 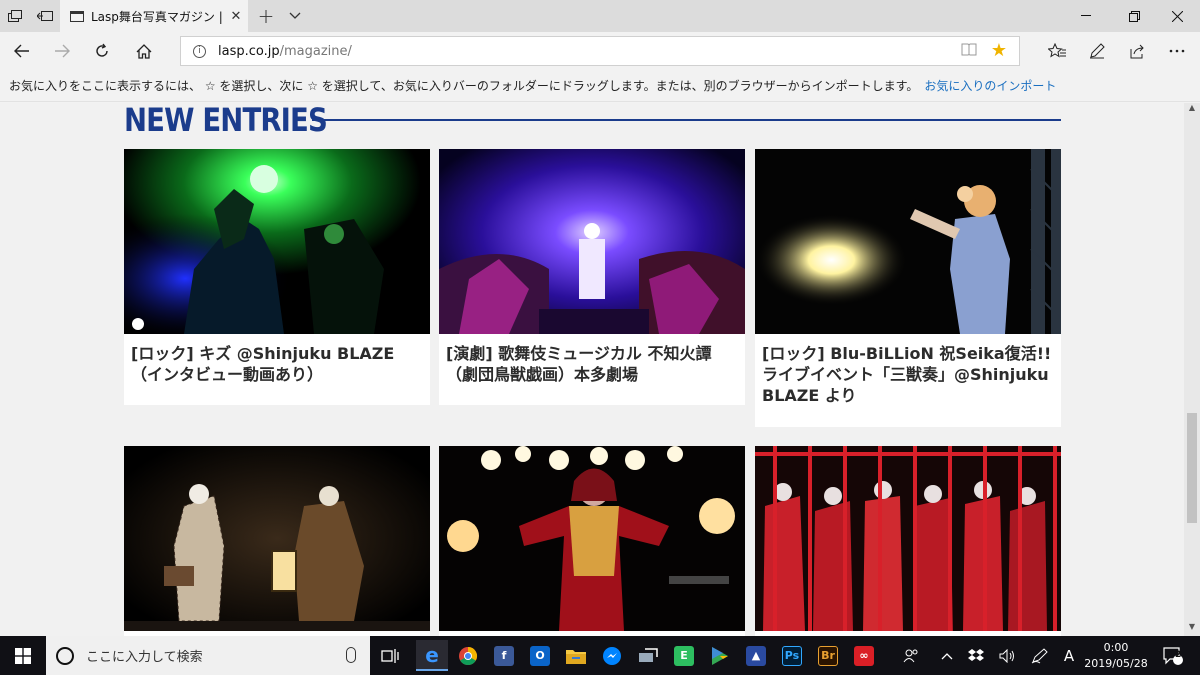 I want to click on set-aside-tabs-icon, so click(x=45, y=16).